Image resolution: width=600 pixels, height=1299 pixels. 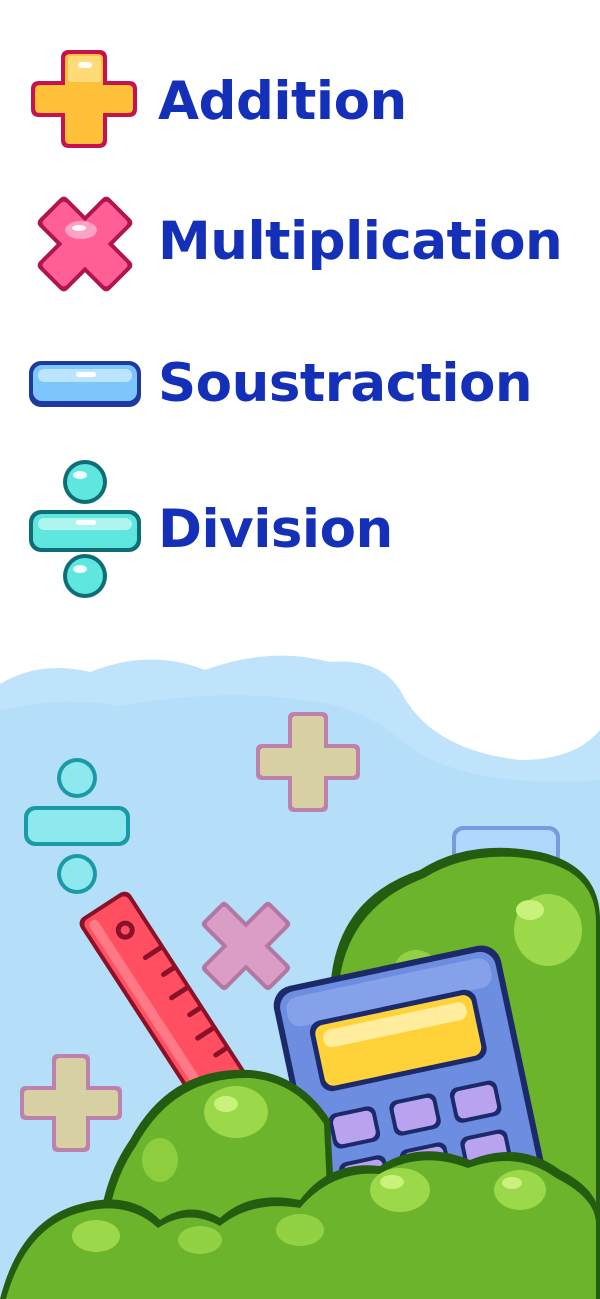 I want to click on multiply-icon, so click(x=85, y=244).